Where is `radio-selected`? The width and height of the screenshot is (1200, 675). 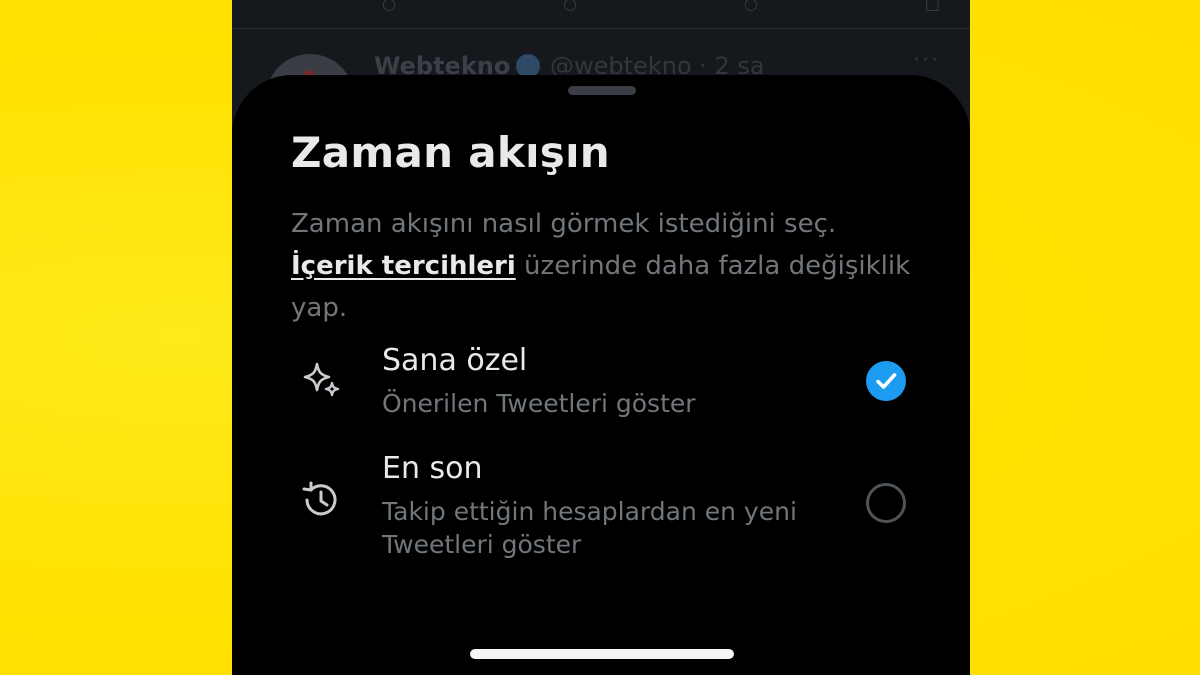
radio-selected is located at coordinates (886, 381).